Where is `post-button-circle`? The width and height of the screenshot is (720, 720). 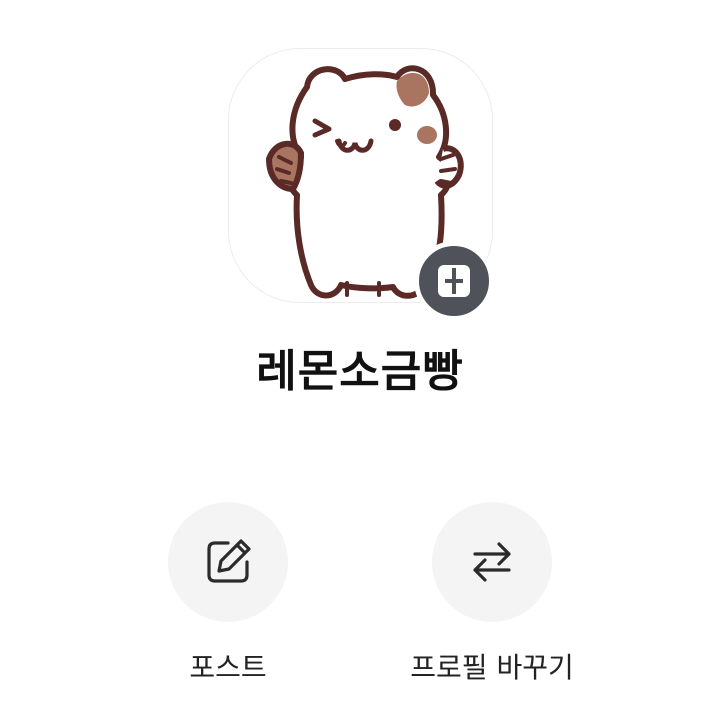
post-button-circle is located at coordinates (228, 562).